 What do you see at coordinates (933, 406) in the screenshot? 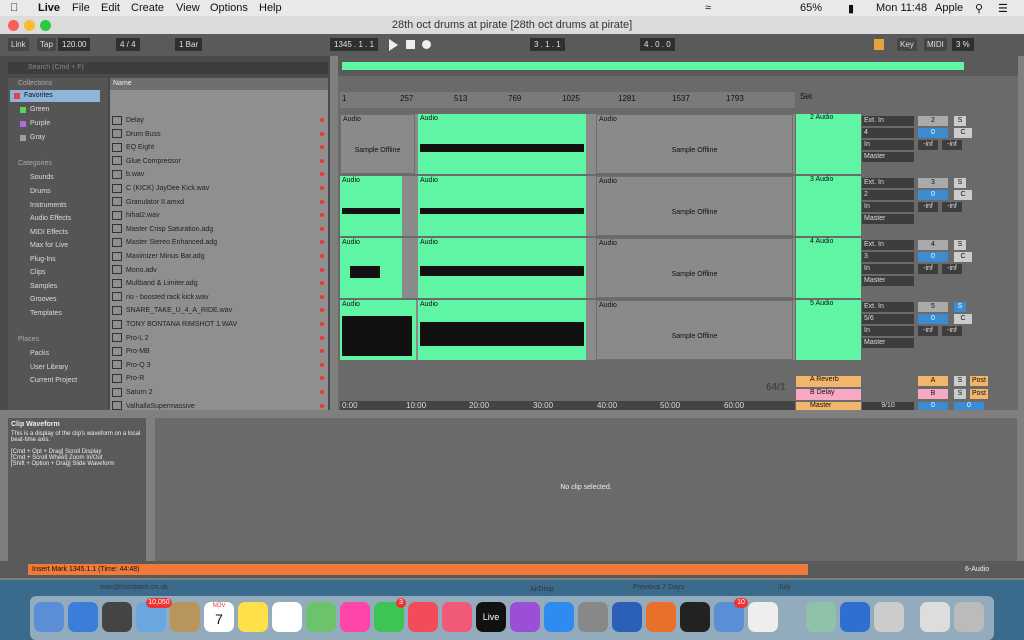
I see `master-volume: 0` at bounding box center [933, 406].